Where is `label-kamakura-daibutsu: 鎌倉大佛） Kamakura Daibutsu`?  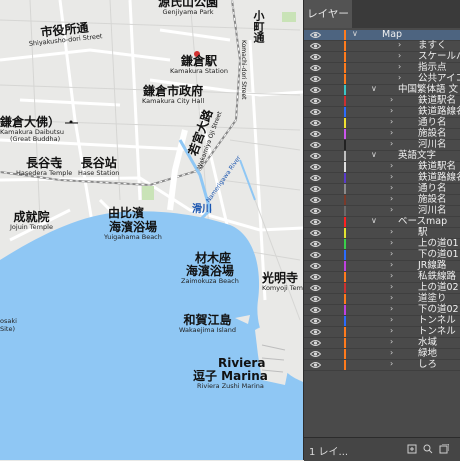
label-kamakura-daibutsu: 鎌倉大佛） Kamakura Daibutsu is located at coordinates (32, 125).